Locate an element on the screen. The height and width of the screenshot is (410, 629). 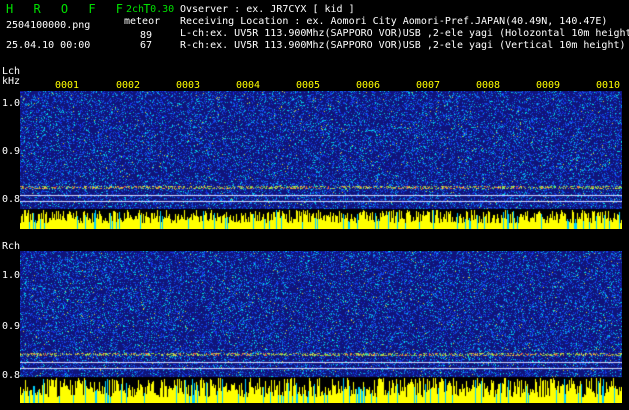
time-tick-0006: 0006 is located at coordinates (368, 85).